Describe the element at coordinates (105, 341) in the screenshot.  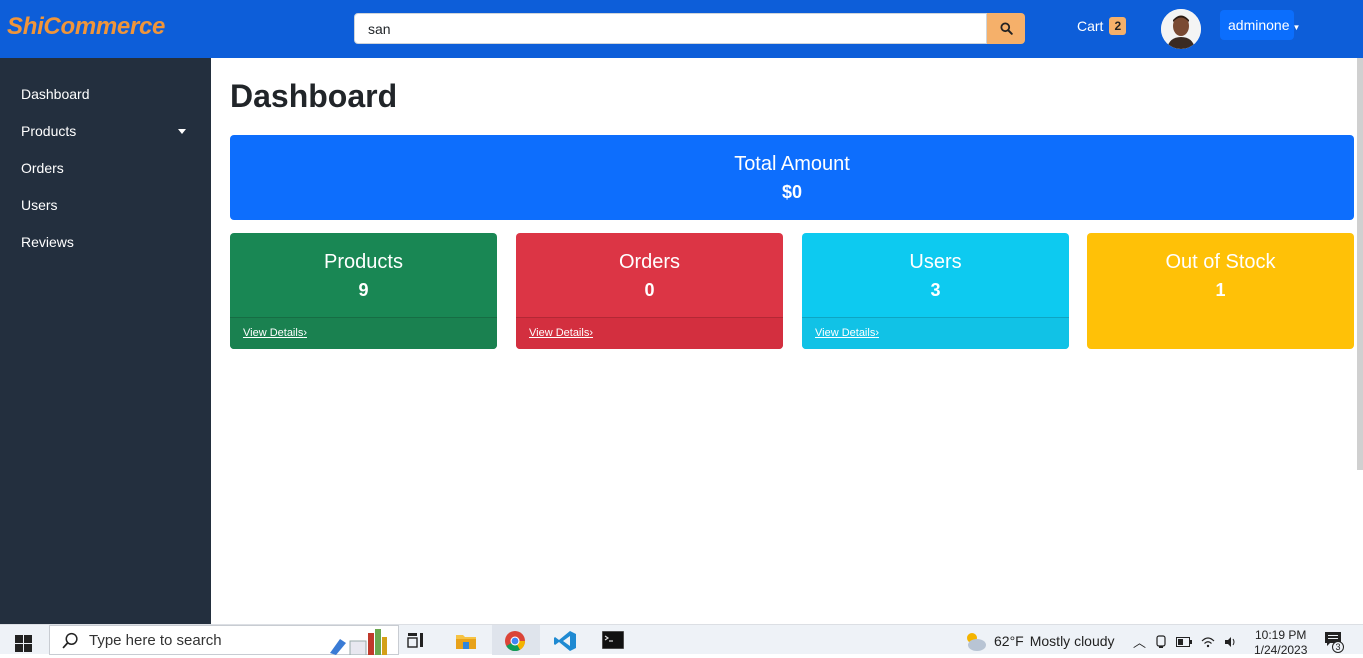
I see `sidebar: Dashboard Products Orders Users Reviews` at that location.